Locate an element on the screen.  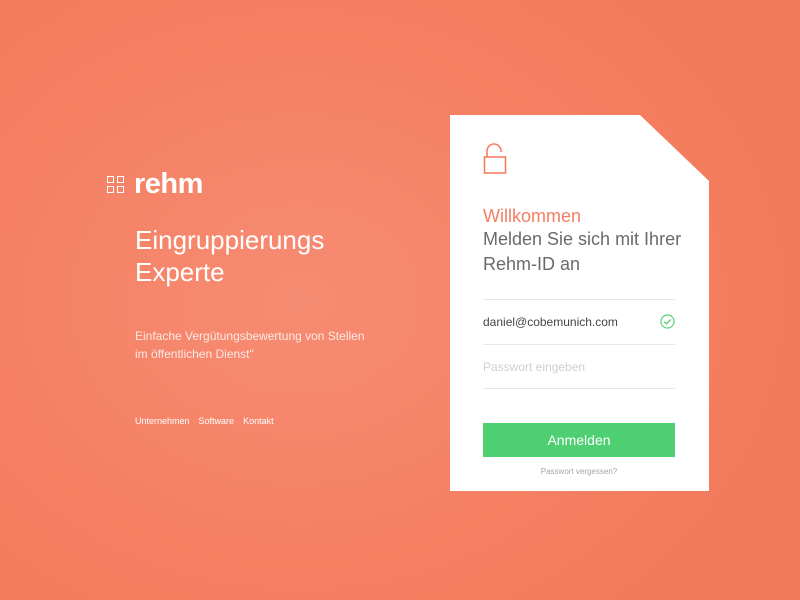
footer-link-kontakt: Kontakt is located at coordinates (258, 421).